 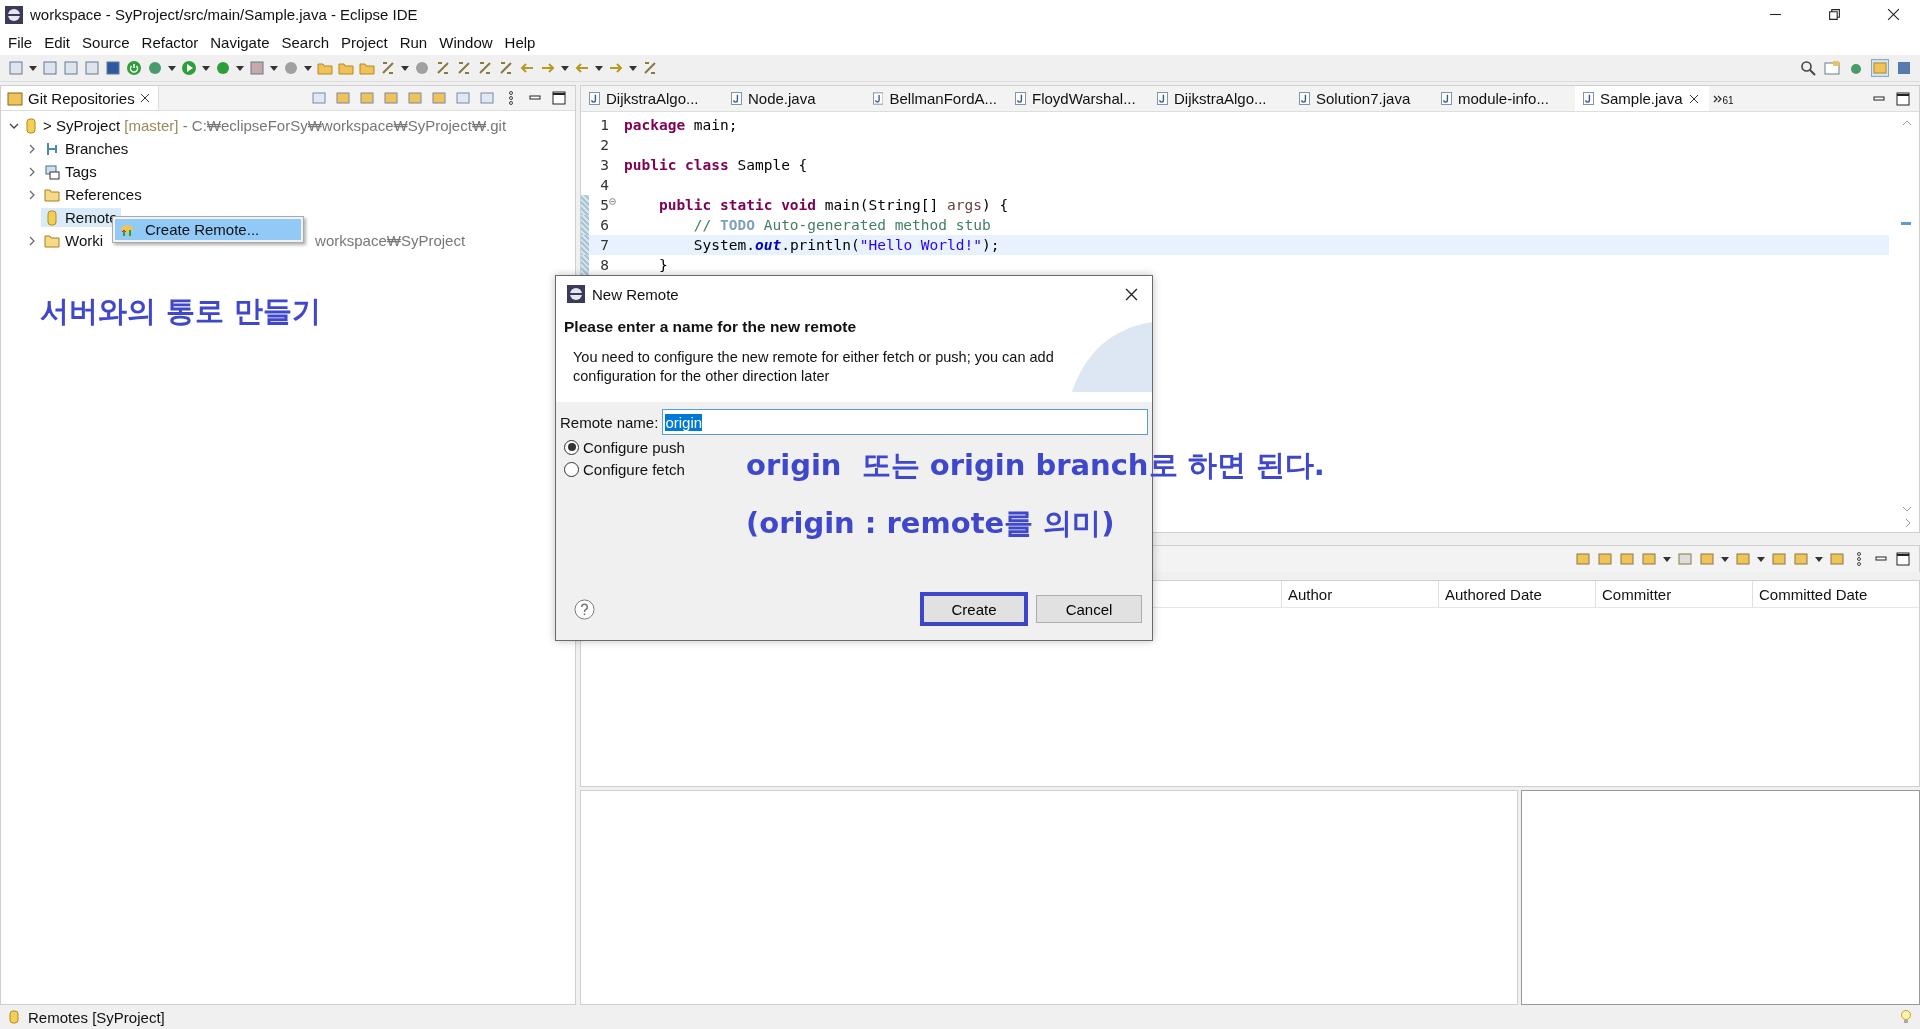 What do you see at coordinates (604, 125) in the screenshot?
I see `line-number: 1` at bounding box center [604, 125].